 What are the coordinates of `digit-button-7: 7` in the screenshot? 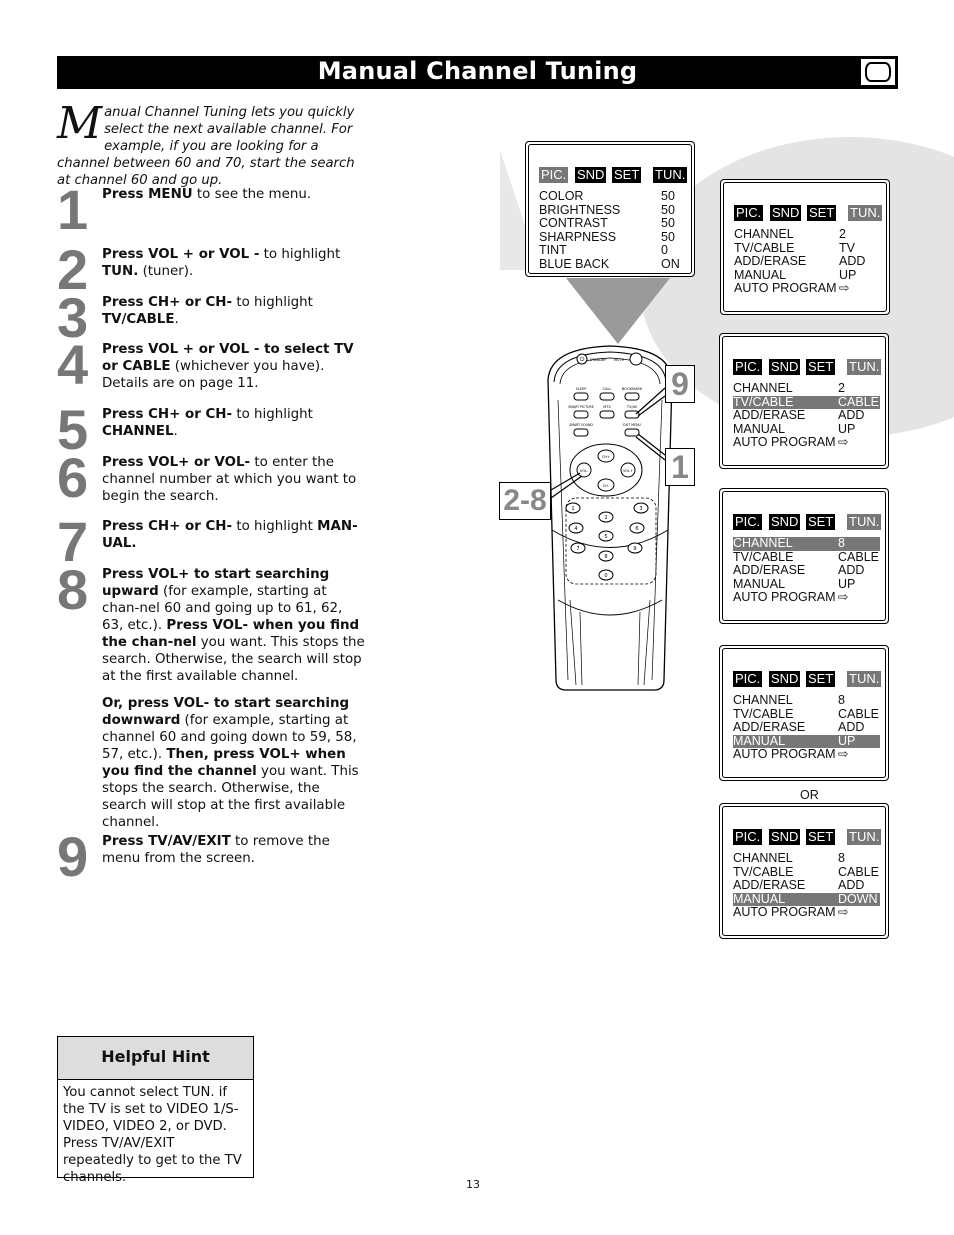 It's located at (578, 548).